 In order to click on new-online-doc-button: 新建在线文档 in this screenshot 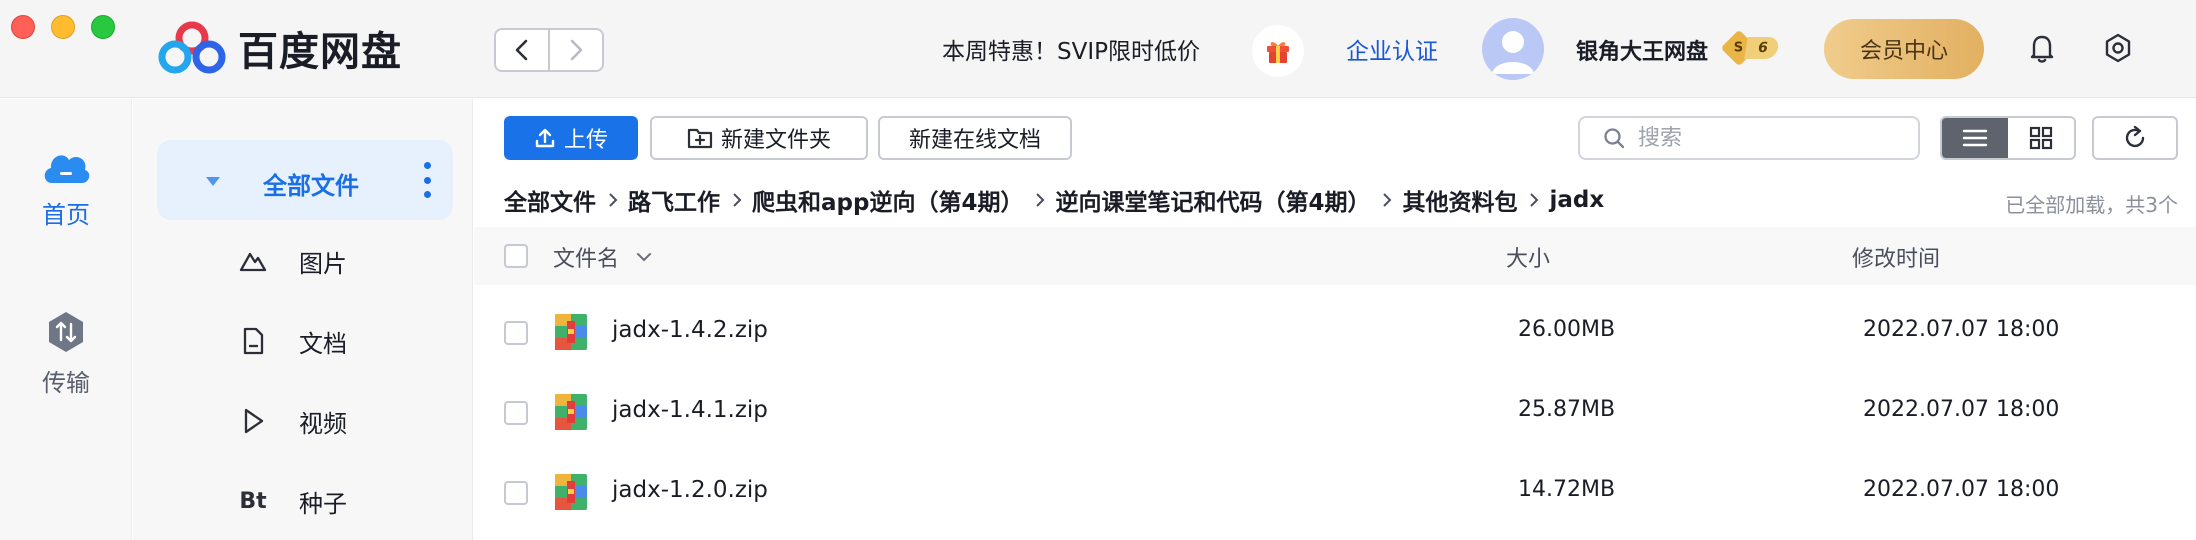, I will do `click(975, 138)`.